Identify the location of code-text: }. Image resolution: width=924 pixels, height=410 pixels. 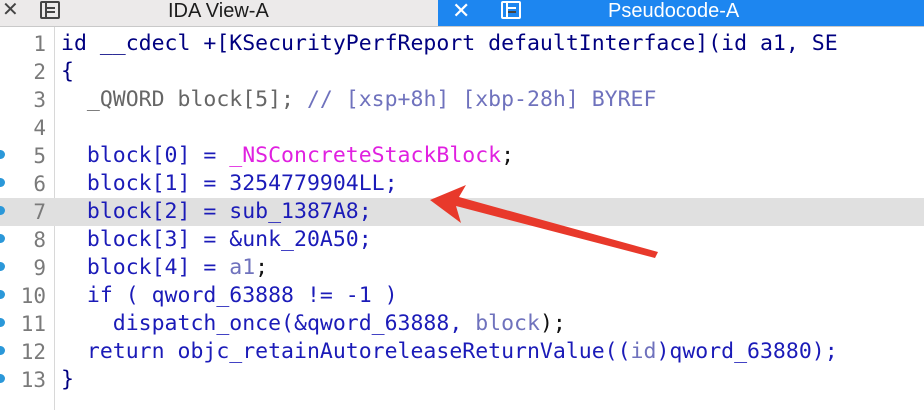
(67, 380).